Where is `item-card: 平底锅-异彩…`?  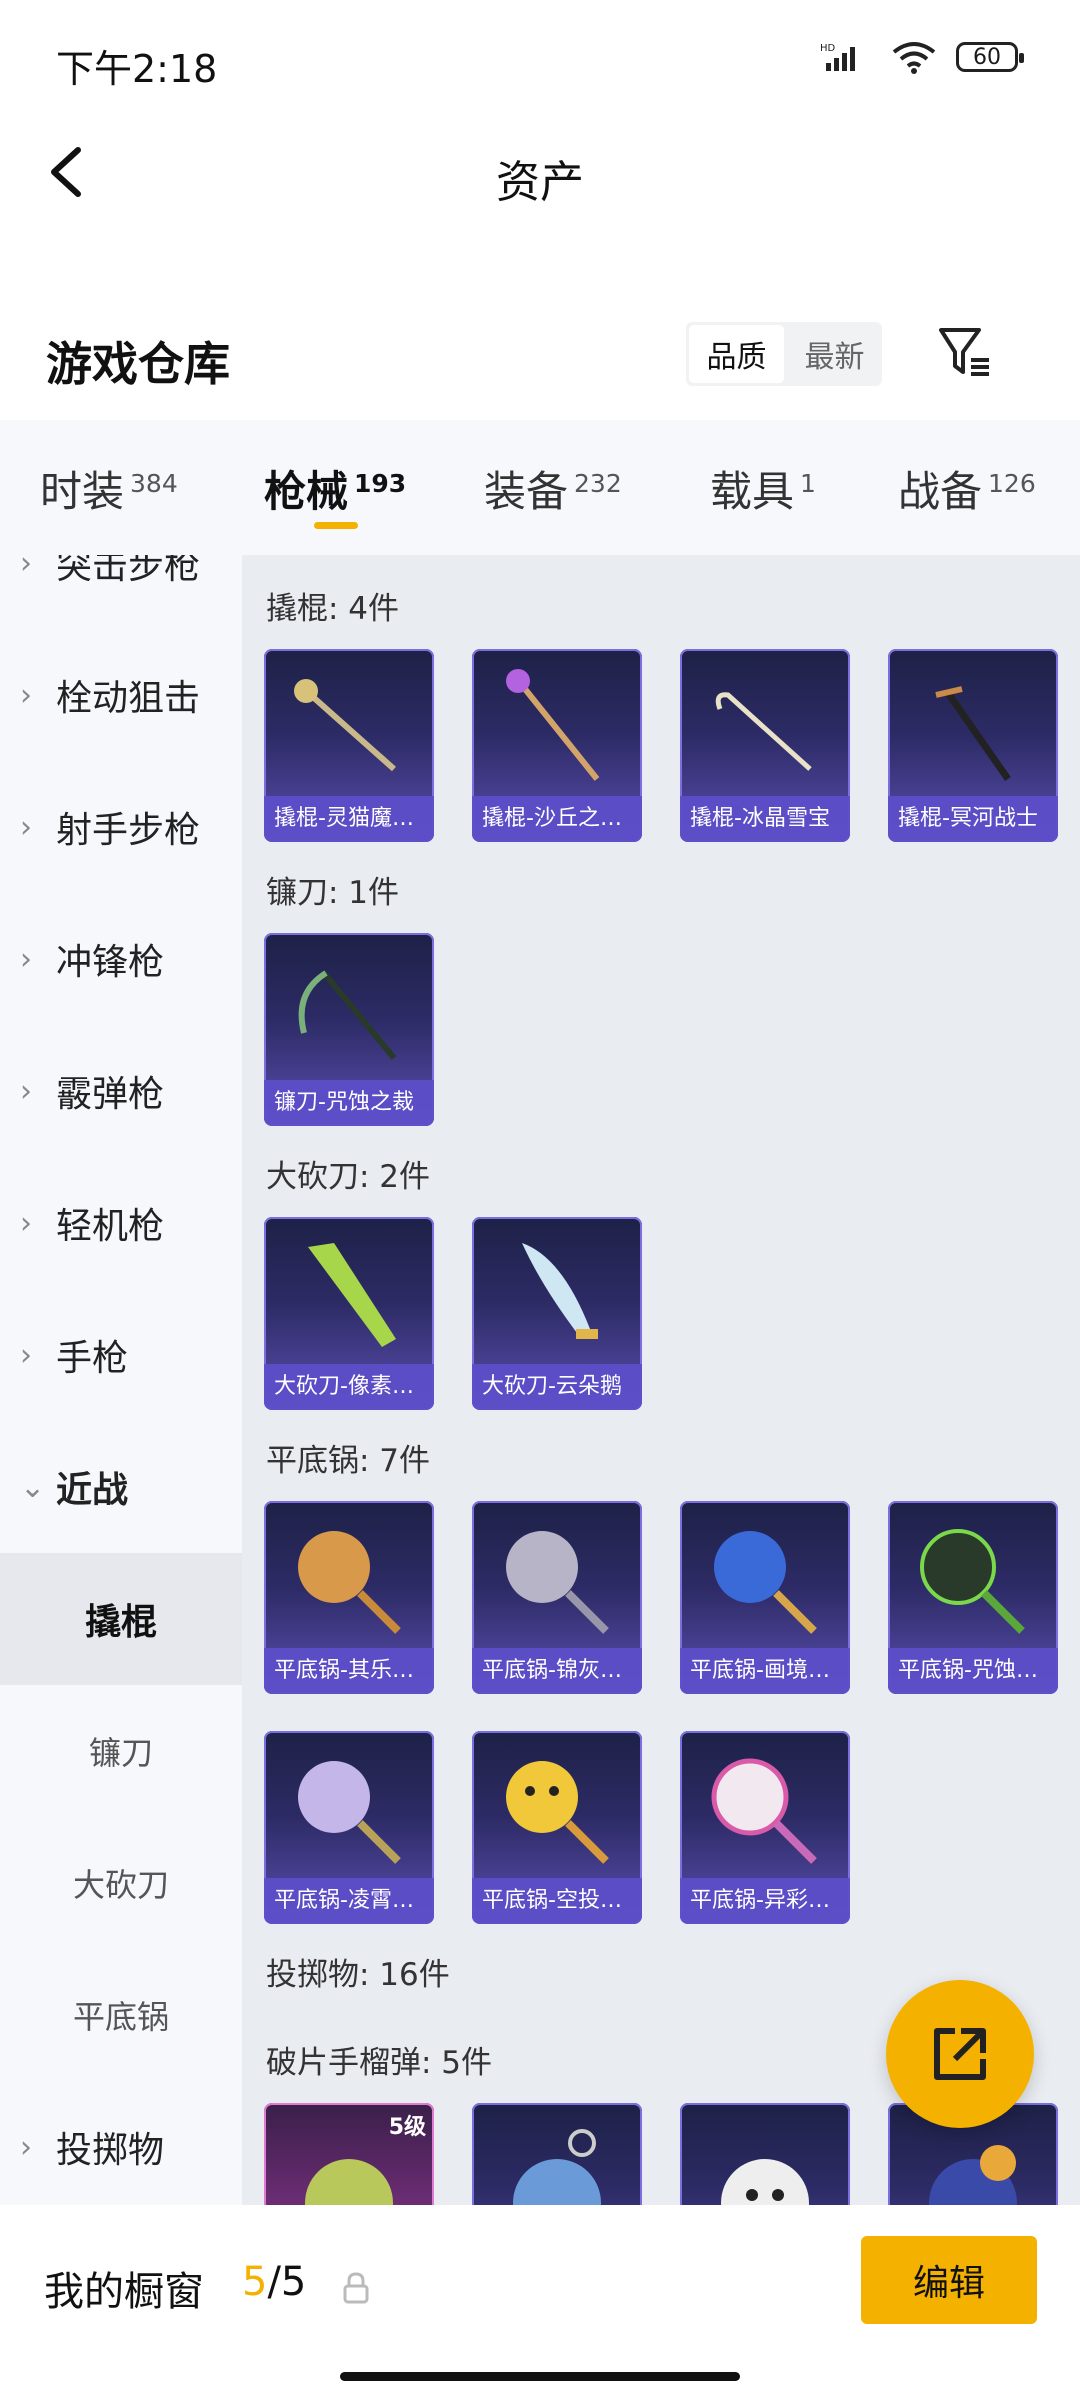
item-card: 平底锅-异彩… is located at coordinates (765, 1827).